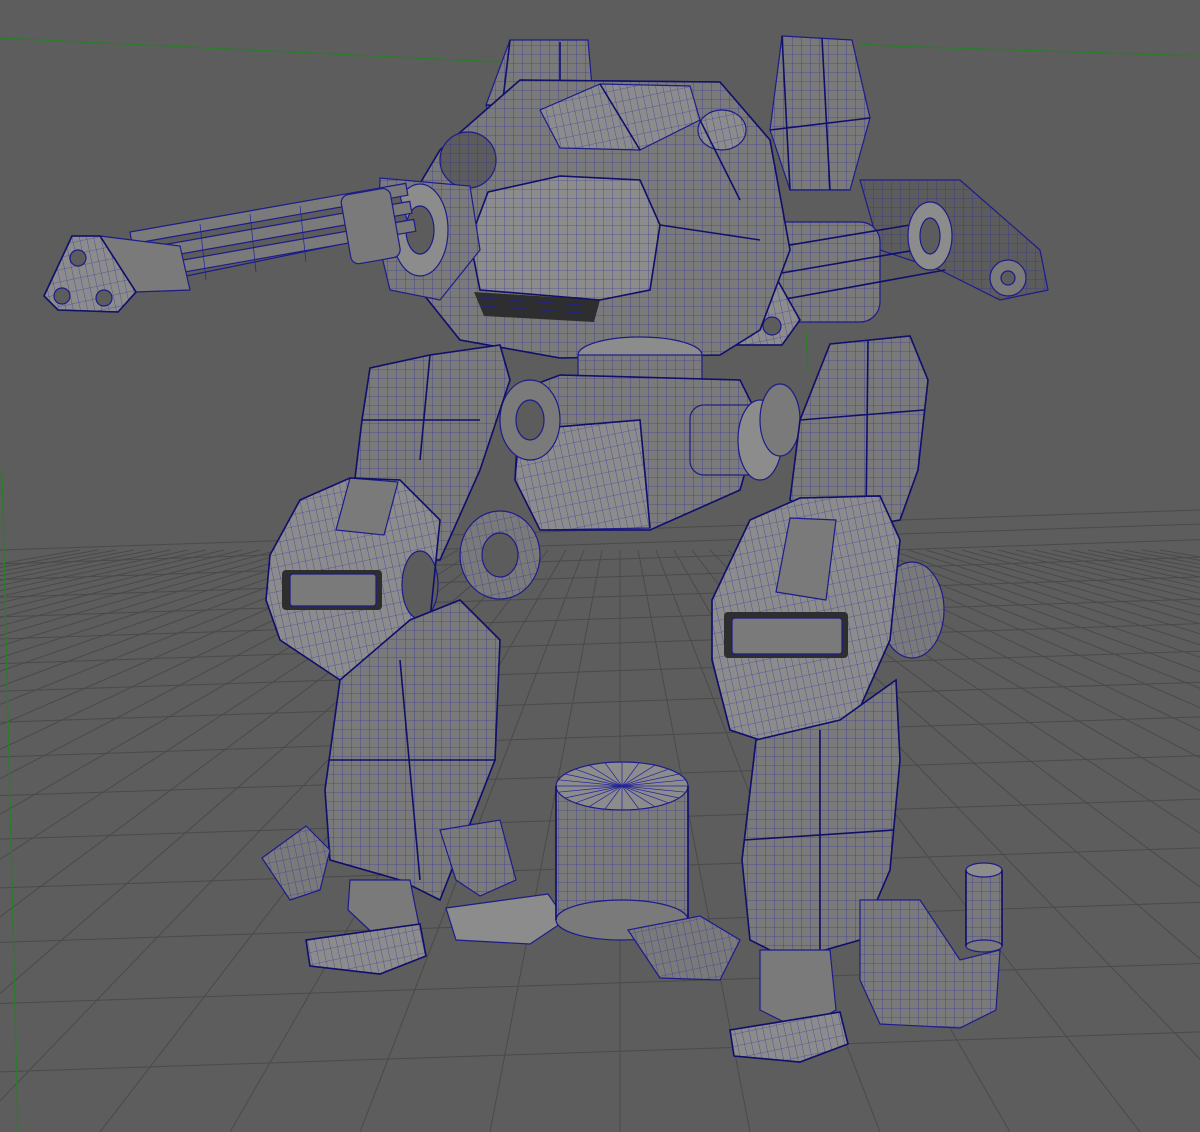 The height and width of the screenshot is (1132, 1200). Describe the element at coordinates (622, 851) in the screenshot. I see `cylinder-primitive-large` at that location.